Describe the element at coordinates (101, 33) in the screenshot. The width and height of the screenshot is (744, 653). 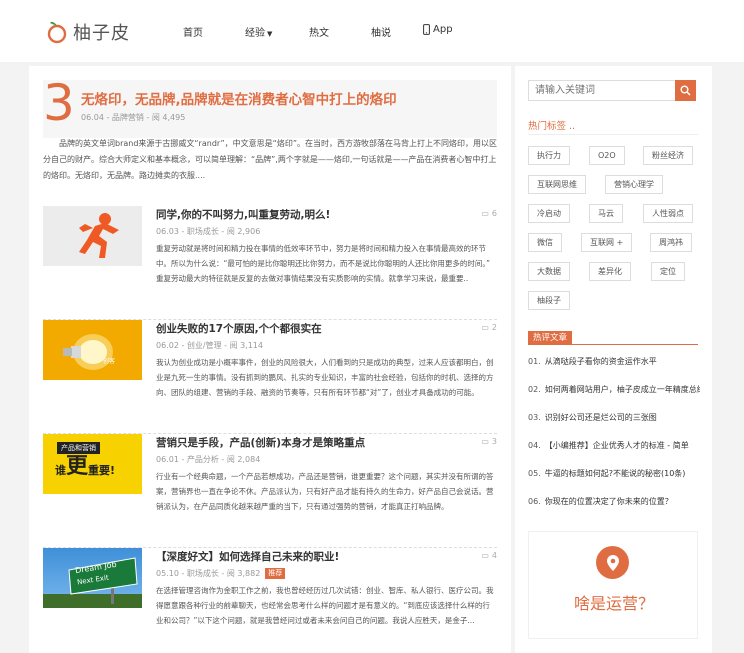
I see `logo-text: 柚子皮` at that location.